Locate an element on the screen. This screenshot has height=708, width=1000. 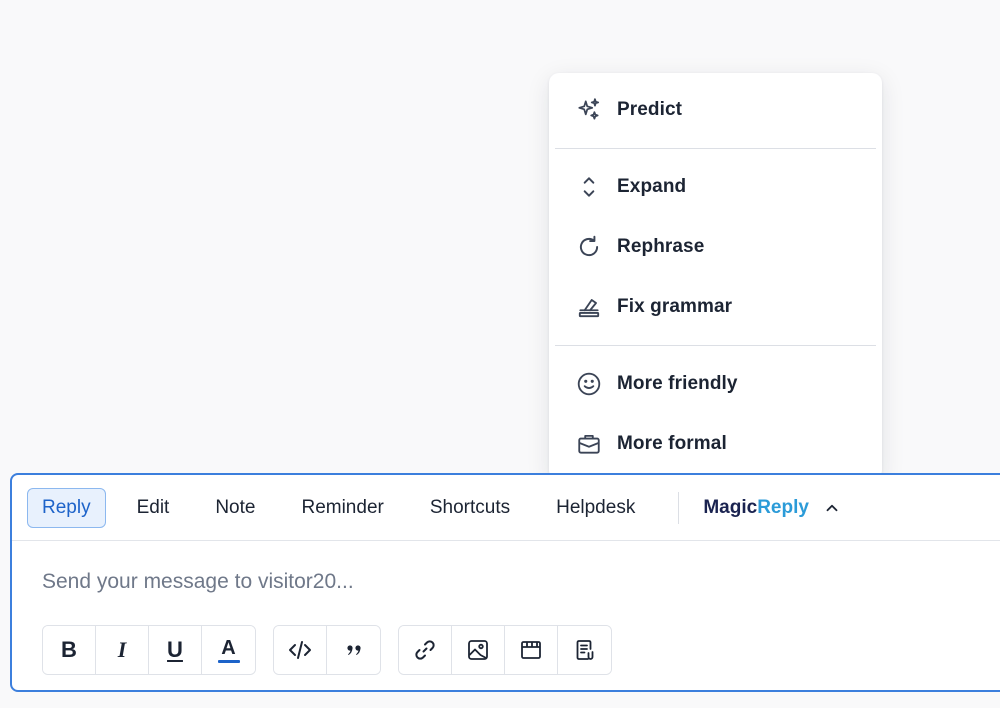
code-button is located at coordinates (300, 650).